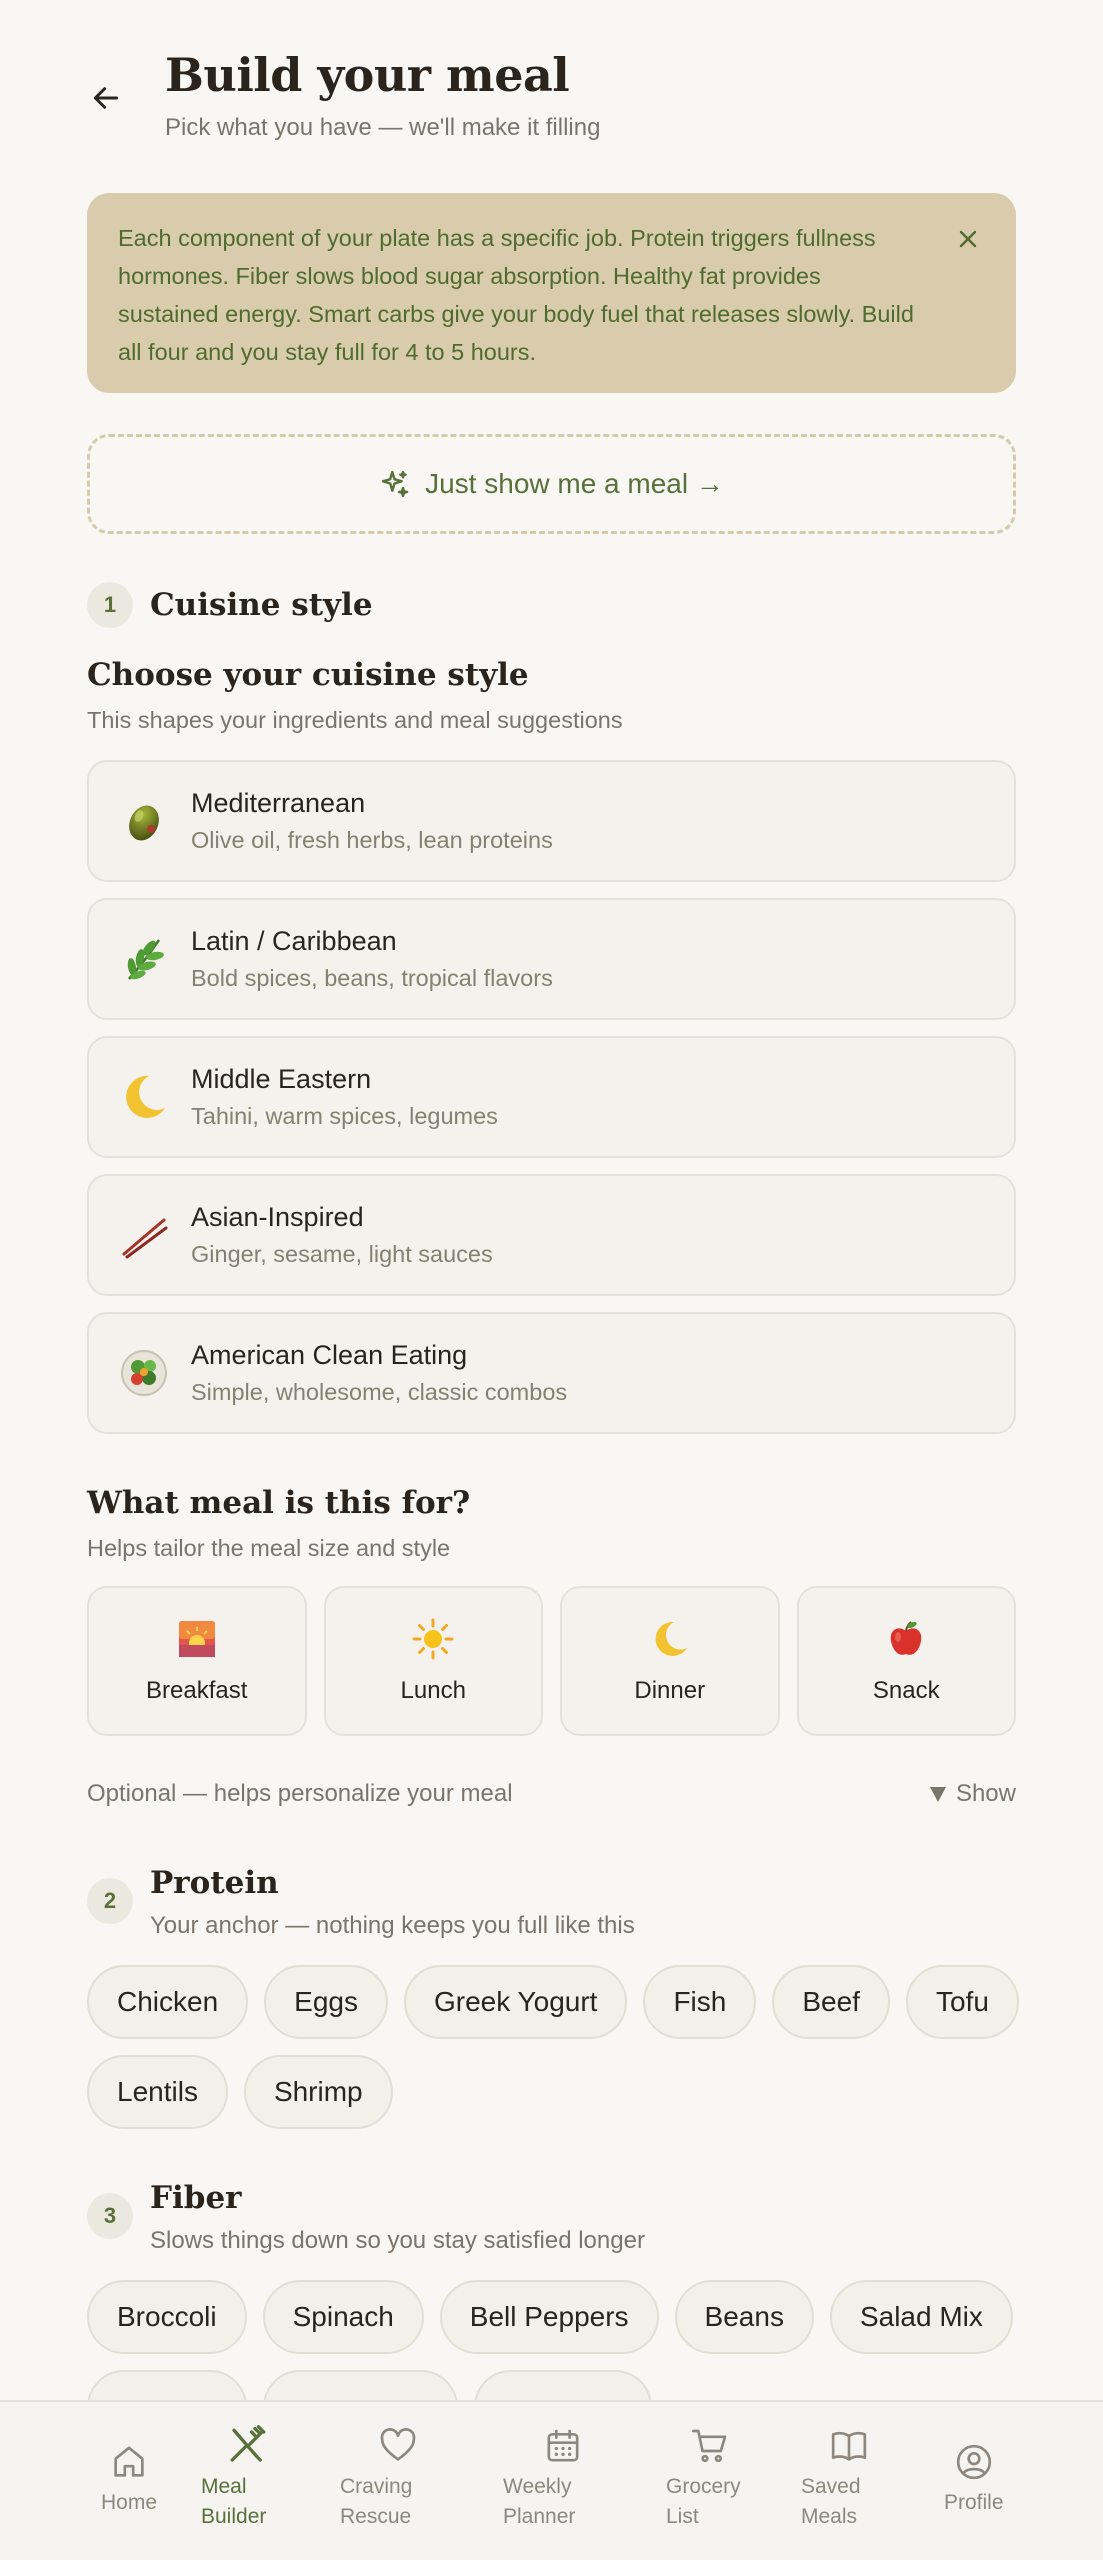 The image size is (1103, 2560). I want to click on nav-label-line1: Grocery, so click(703, 2486).